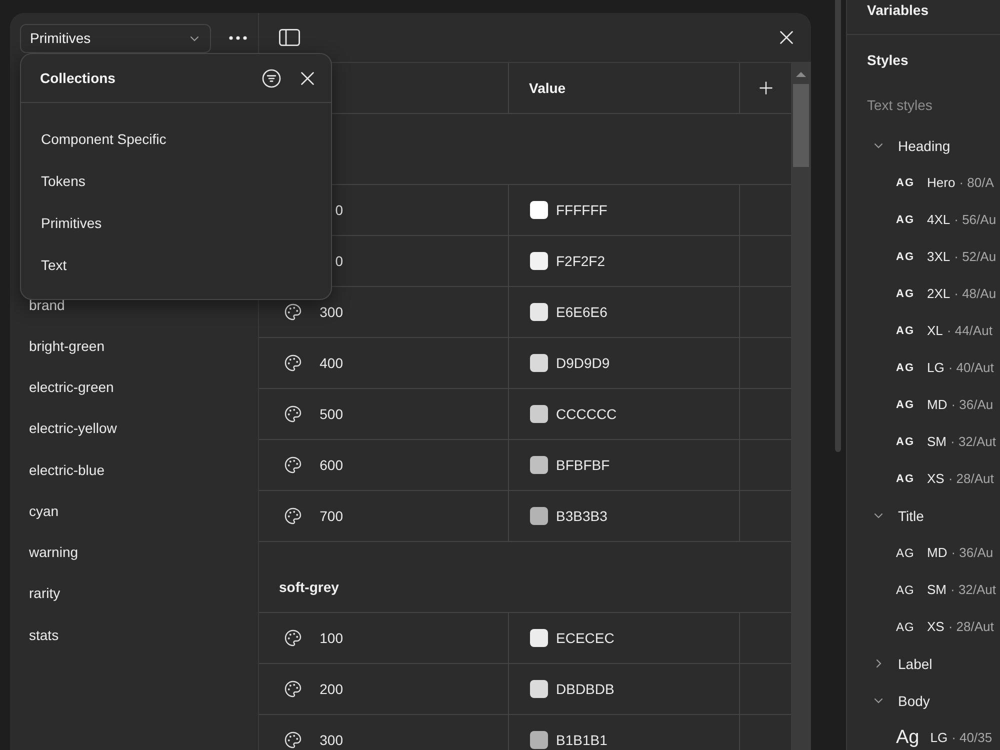 Image resolution: width=1000 pixels, height=750 pixels. What do you see at coordinates (194, 38) in the screenshot?
I see `chevron-down-icon` at bounding box center [194, 38].